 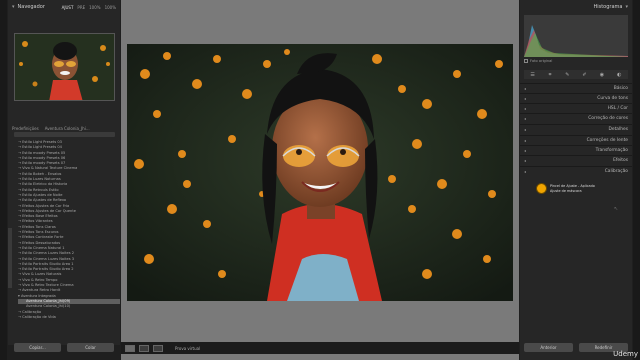 I want to click on original-photo-checkbox: Foto original, so click(x=538, y=61).